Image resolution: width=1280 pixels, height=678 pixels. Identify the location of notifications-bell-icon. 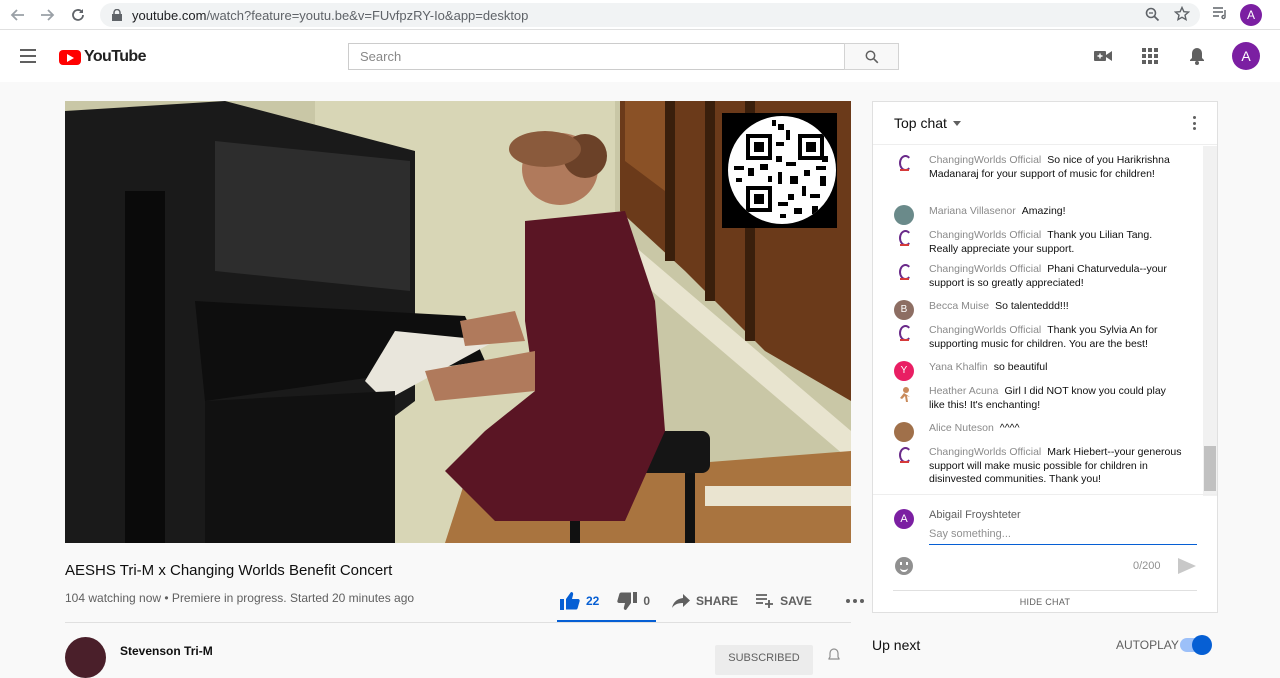
(1197, 56).